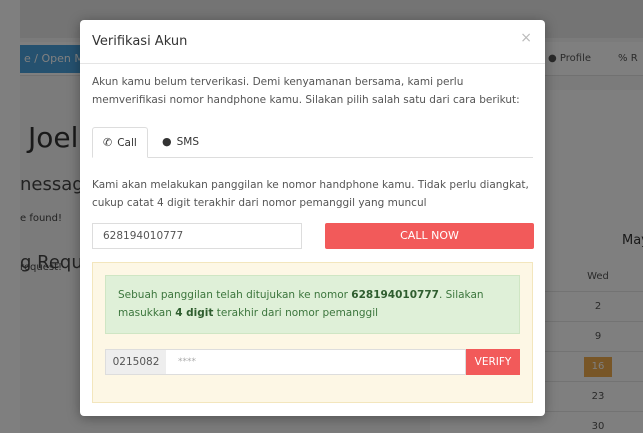 Image resolution: width=643 pixels, height=433 pixels. I want to click on alert-phone-number: 628194010777, so click(395, 295).